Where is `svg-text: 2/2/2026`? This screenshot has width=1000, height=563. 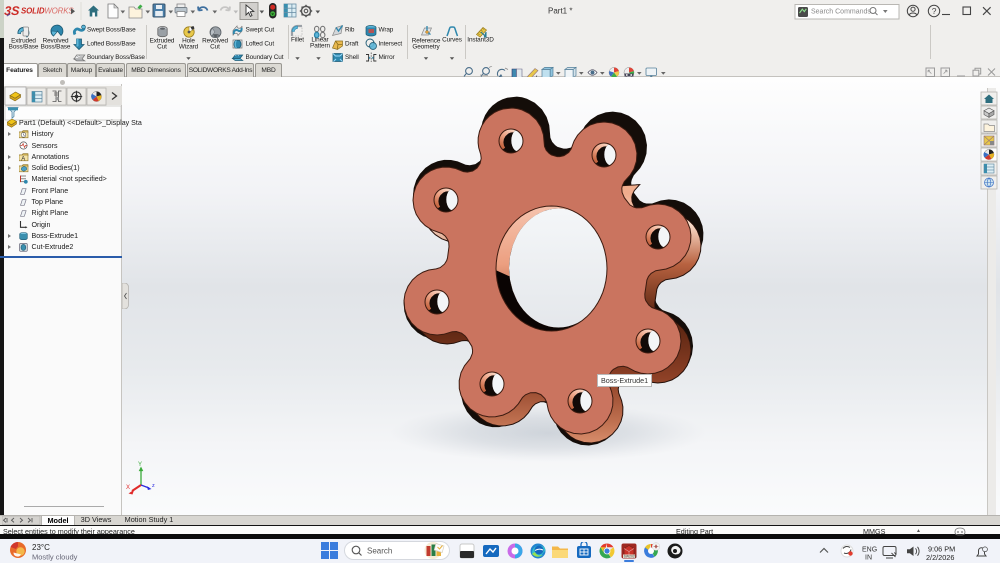
svg-text: 2/2/2026 is located at coordinates (940, 557).